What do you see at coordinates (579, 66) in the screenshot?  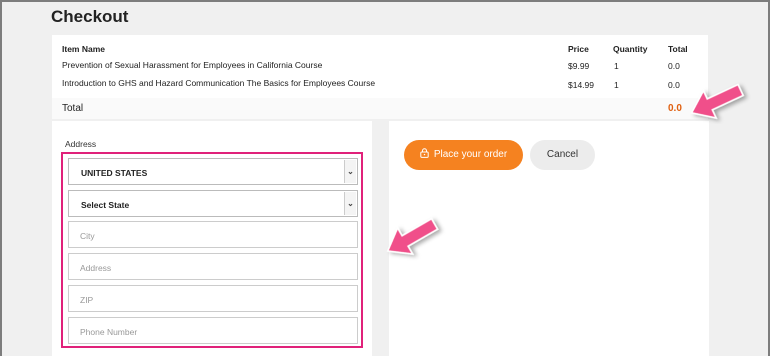 I see `item-price: $9.99` at bounding box center [579, 66].